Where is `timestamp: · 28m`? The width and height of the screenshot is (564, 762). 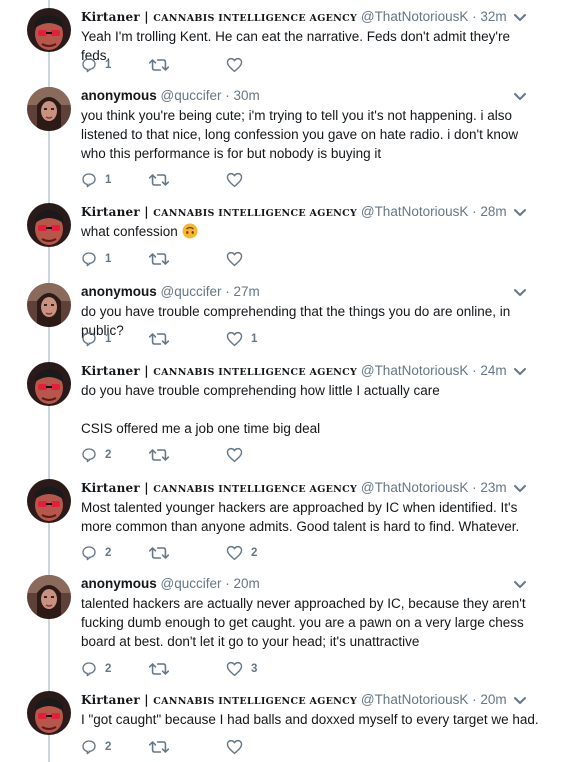
timestamp: · 28m is located at coordinates (489, 211).